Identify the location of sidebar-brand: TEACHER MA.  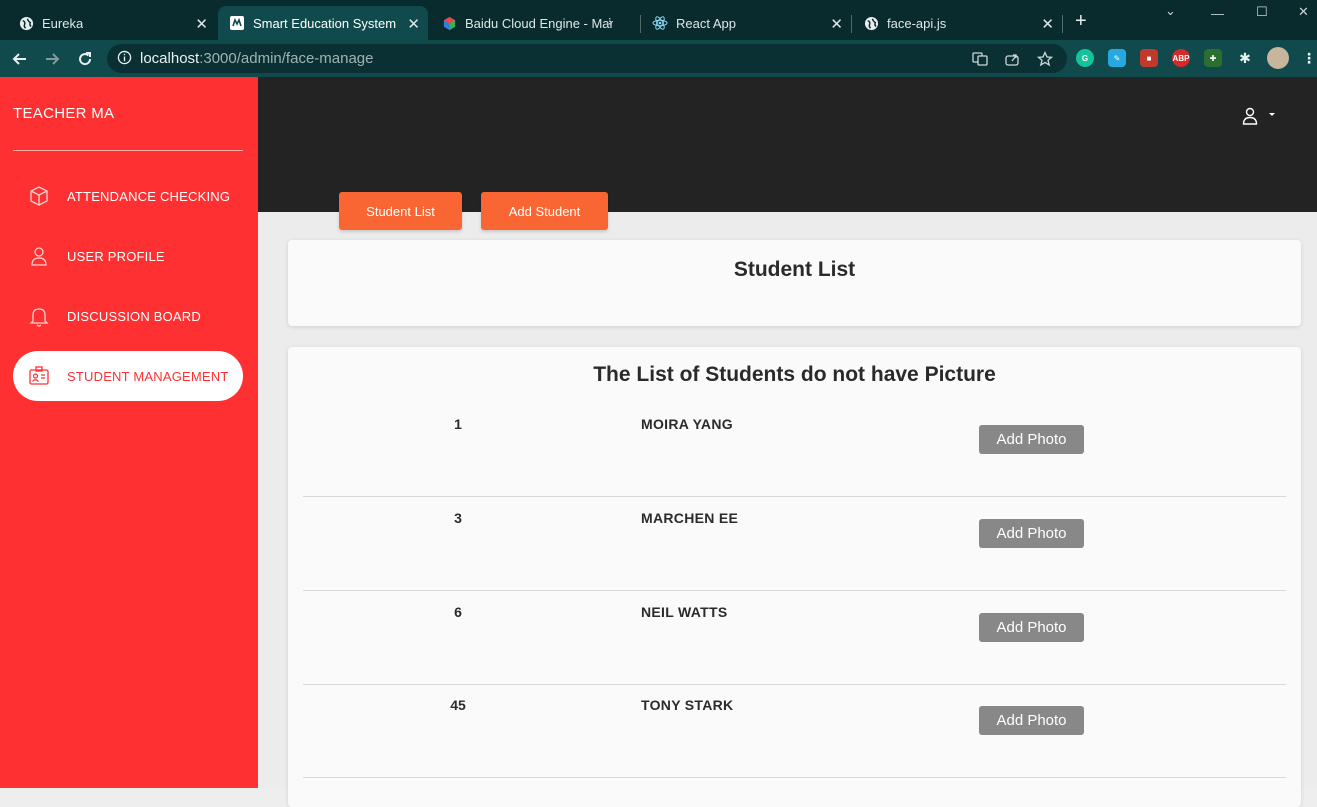
(63, 113).